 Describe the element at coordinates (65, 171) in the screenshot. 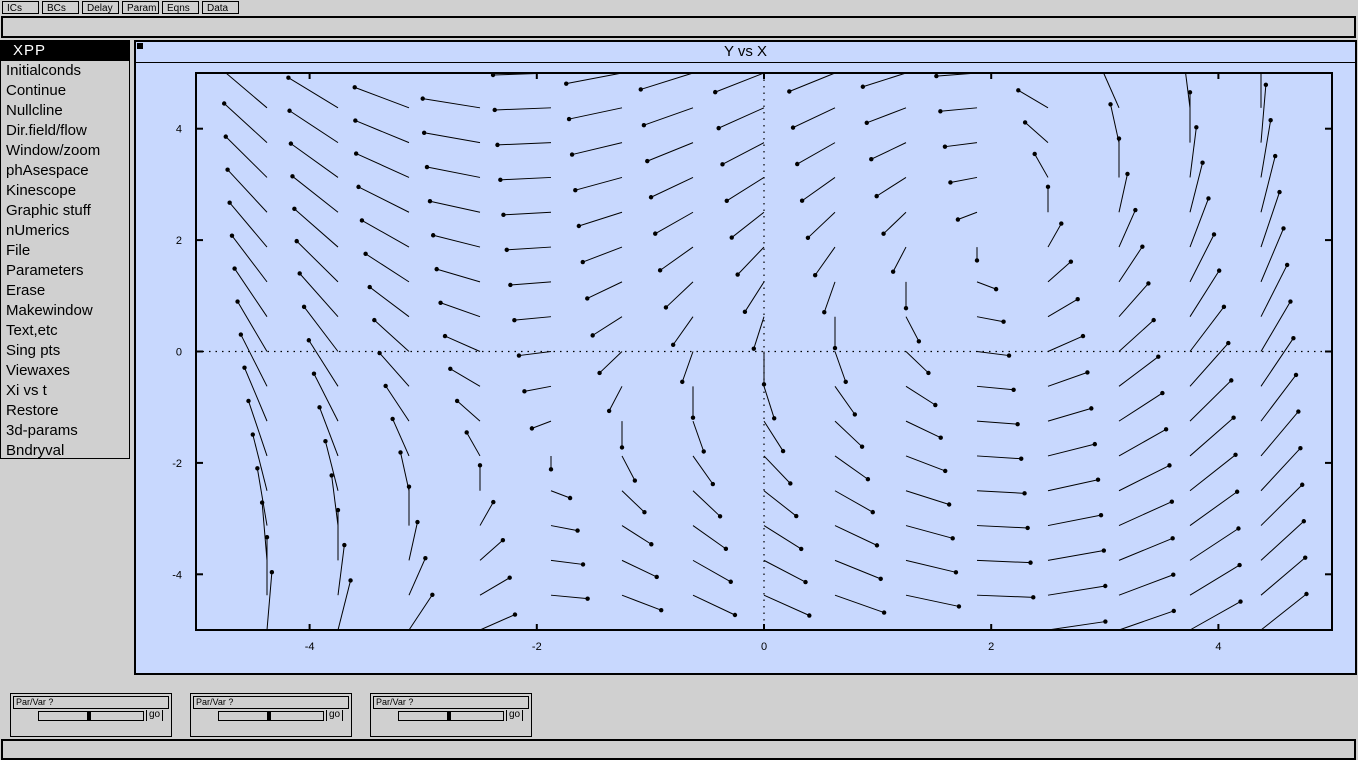

I see `menu-item-phasespace: phAsespace` at that location.